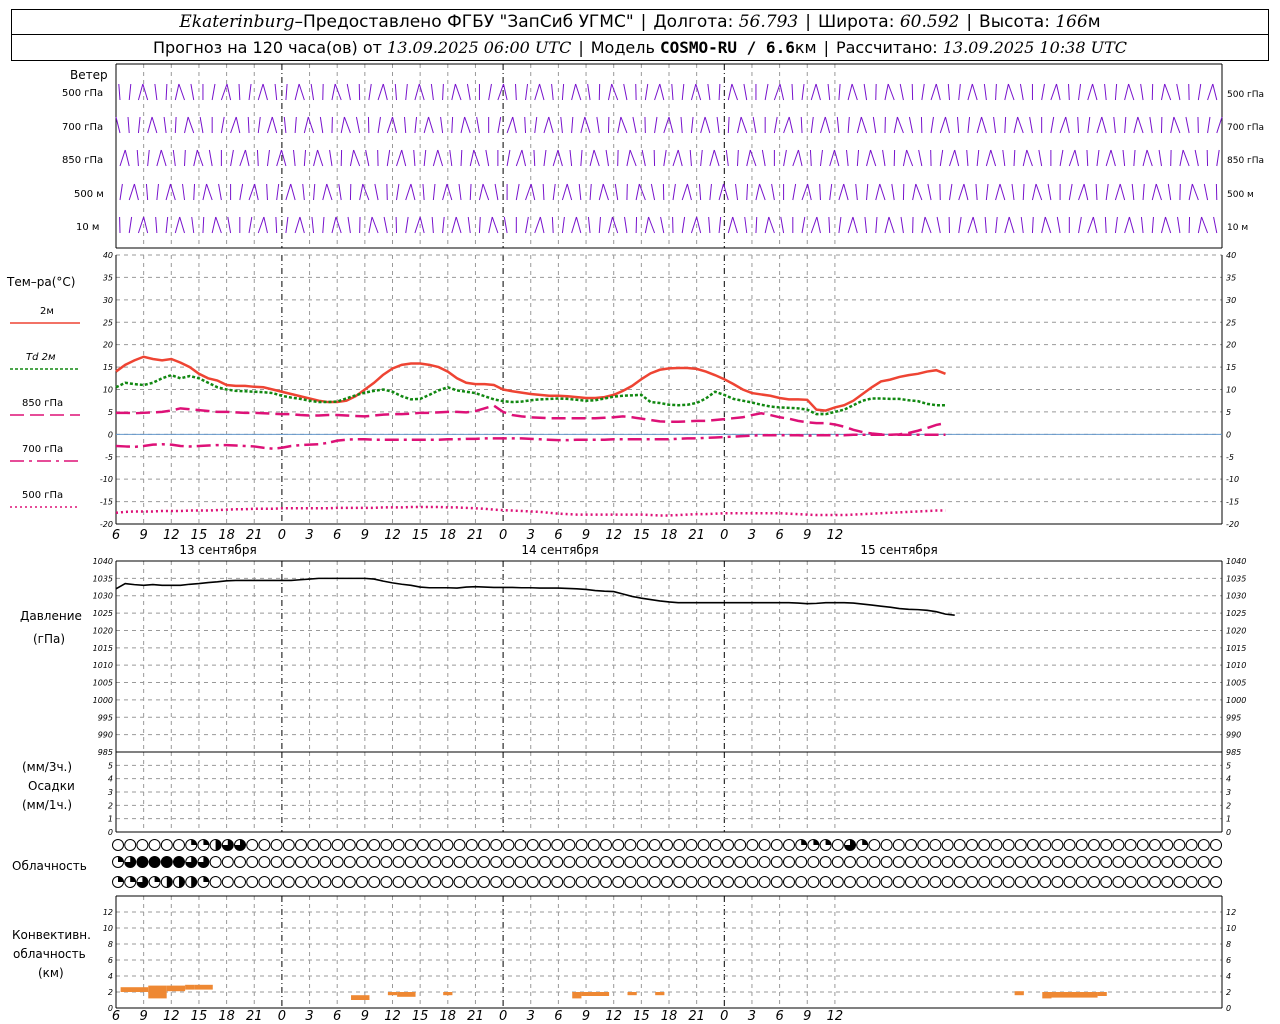 The width and height of the screenshot is (1280, 1024). What do you see at coordinates (116, 535) in the screenshot?
I see `hour-tick-top: 6` at bounding box center [116, 535].